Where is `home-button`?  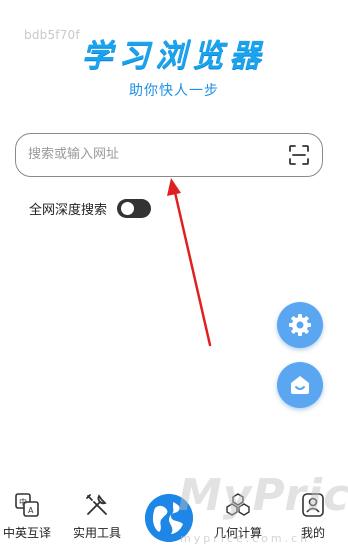 home-button is located at coordinates (300, 385).